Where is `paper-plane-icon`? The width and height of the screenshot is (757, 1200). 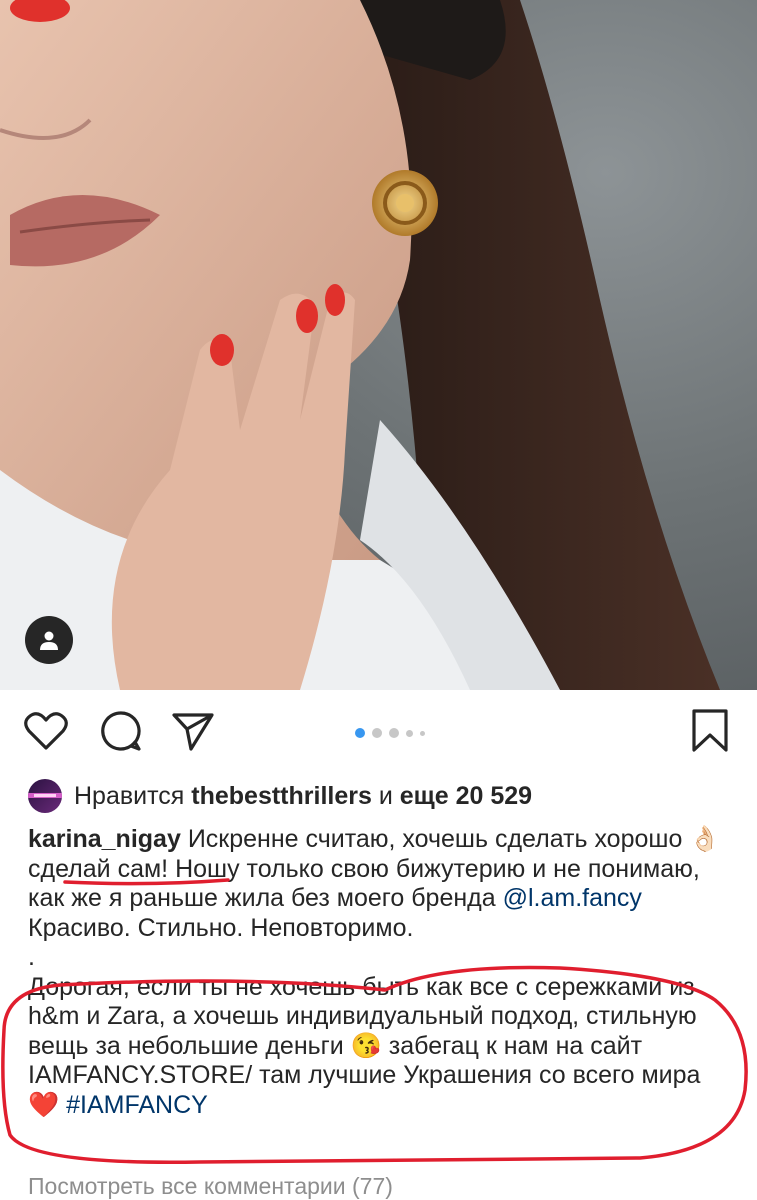
paper-plane-icon is located at coordinates (193, 732).